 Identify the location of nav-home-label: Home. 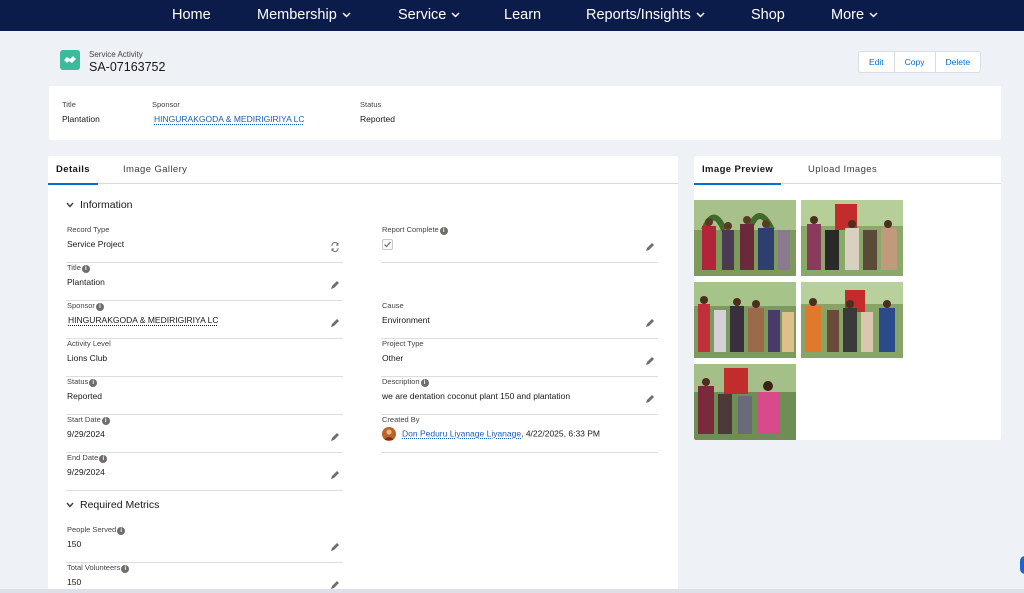
(191, 15).